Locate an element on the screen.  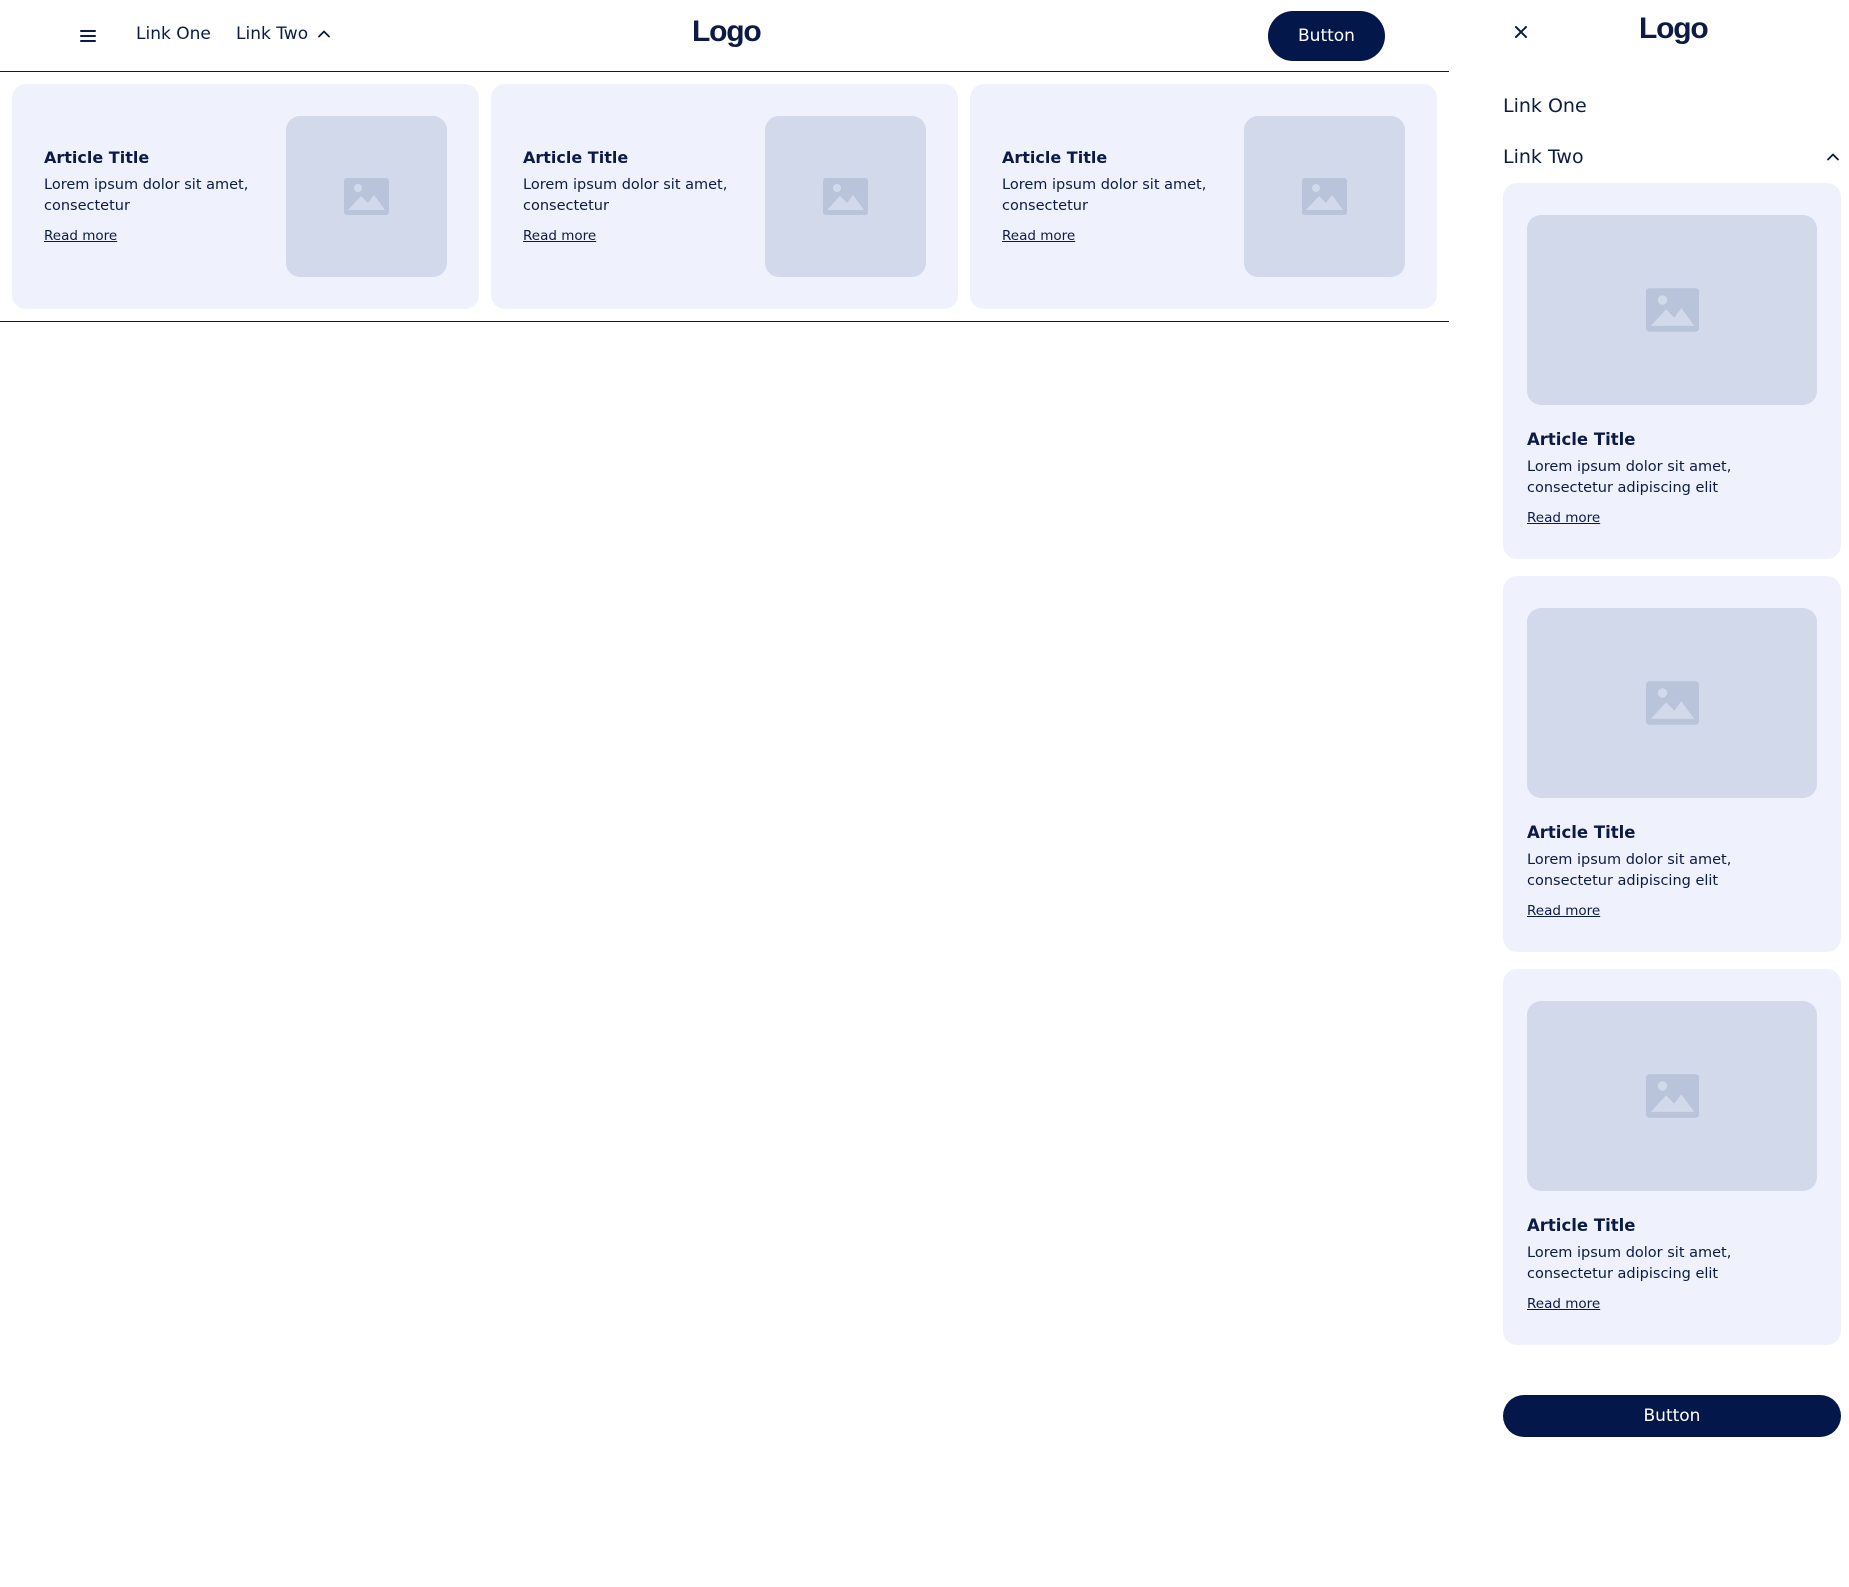
hamburger-icon is located at coordinates (88, 36).